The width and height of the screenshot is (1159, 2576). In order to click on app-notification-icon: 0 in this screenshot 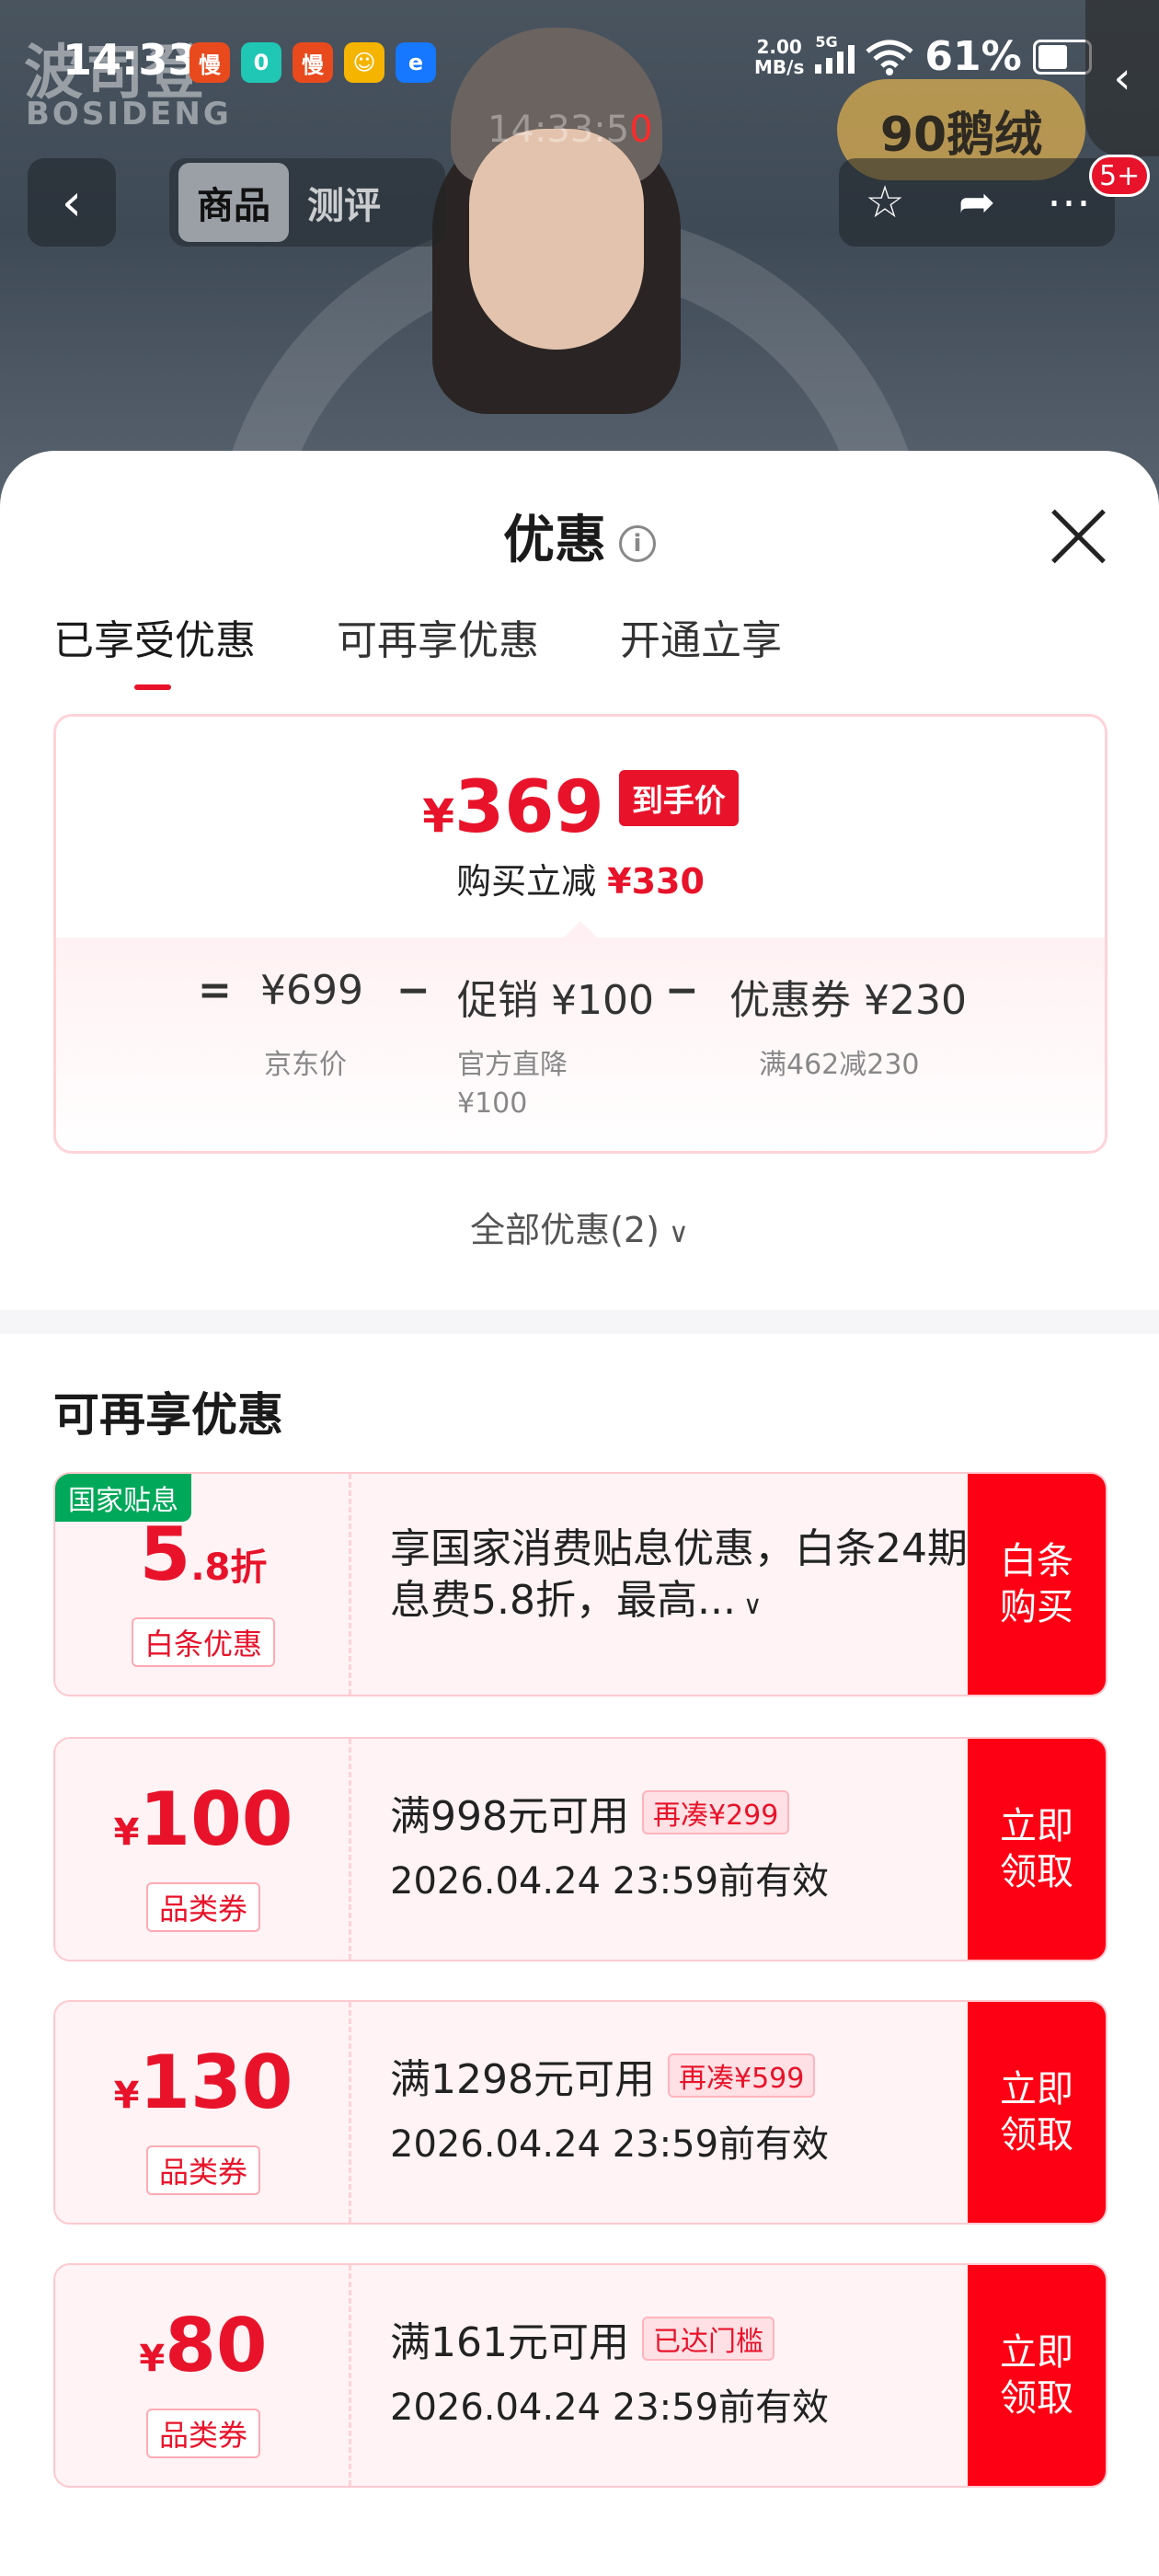, I will do `click(261, 62)`.